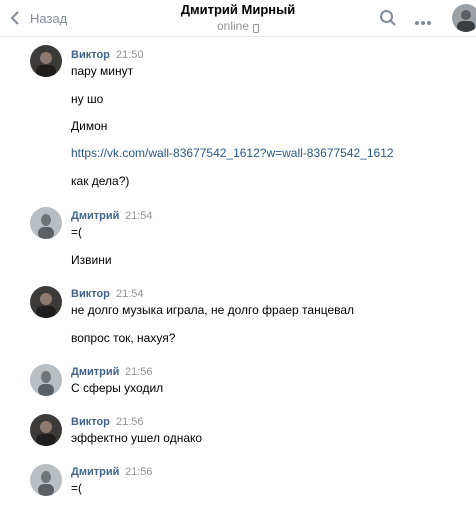 The image size is (476, 522). I want to click on message-text: Димон, so click(89, 126).